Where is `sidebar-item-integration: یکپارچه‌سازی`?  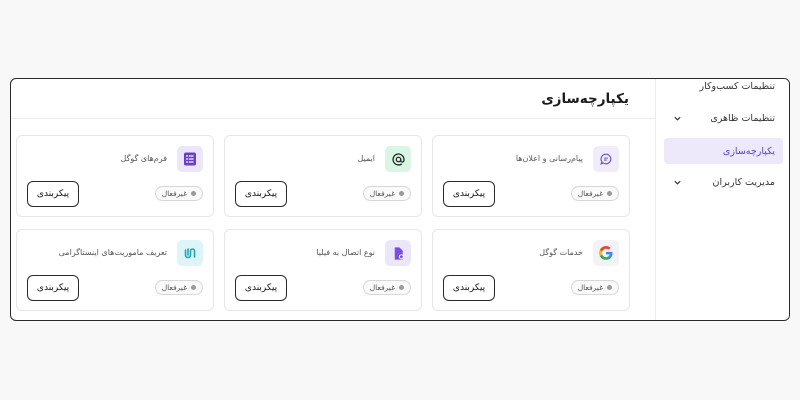
sidebar-item-integration: یکپارچه‌سازی is located at coordinates (723, 151).